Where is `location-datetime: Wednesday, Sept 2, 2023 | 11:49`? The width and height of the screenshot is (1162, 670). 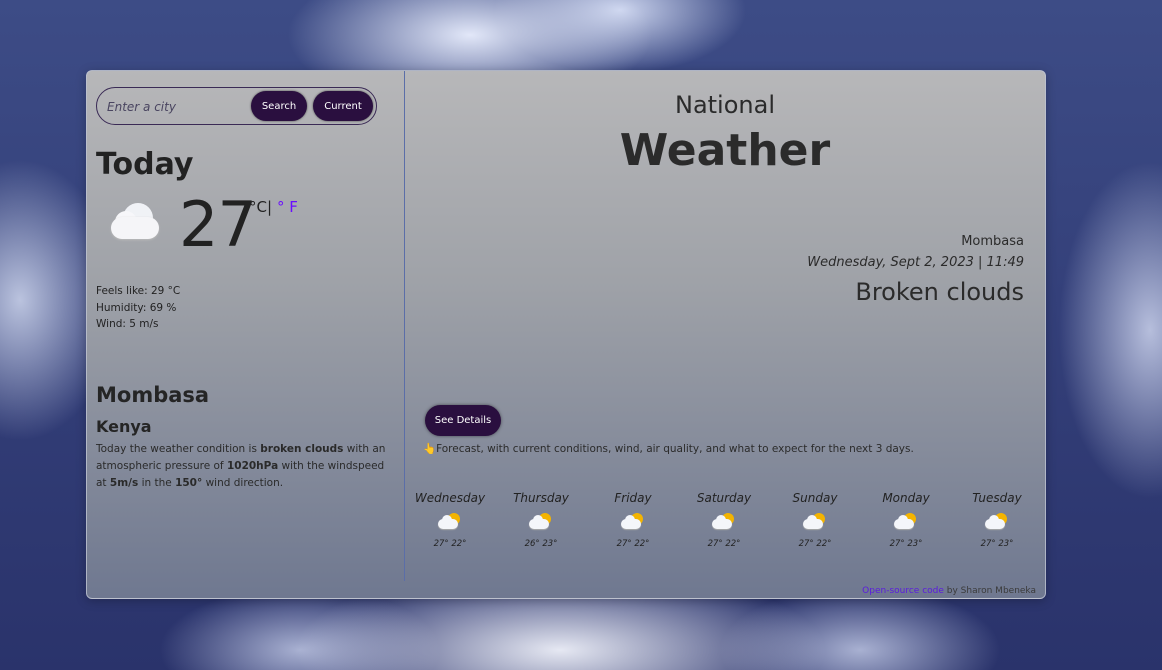
location-datetime: Wednesday, Sept 2, 2023 | 11:49 is located at coordinates (915, 262).